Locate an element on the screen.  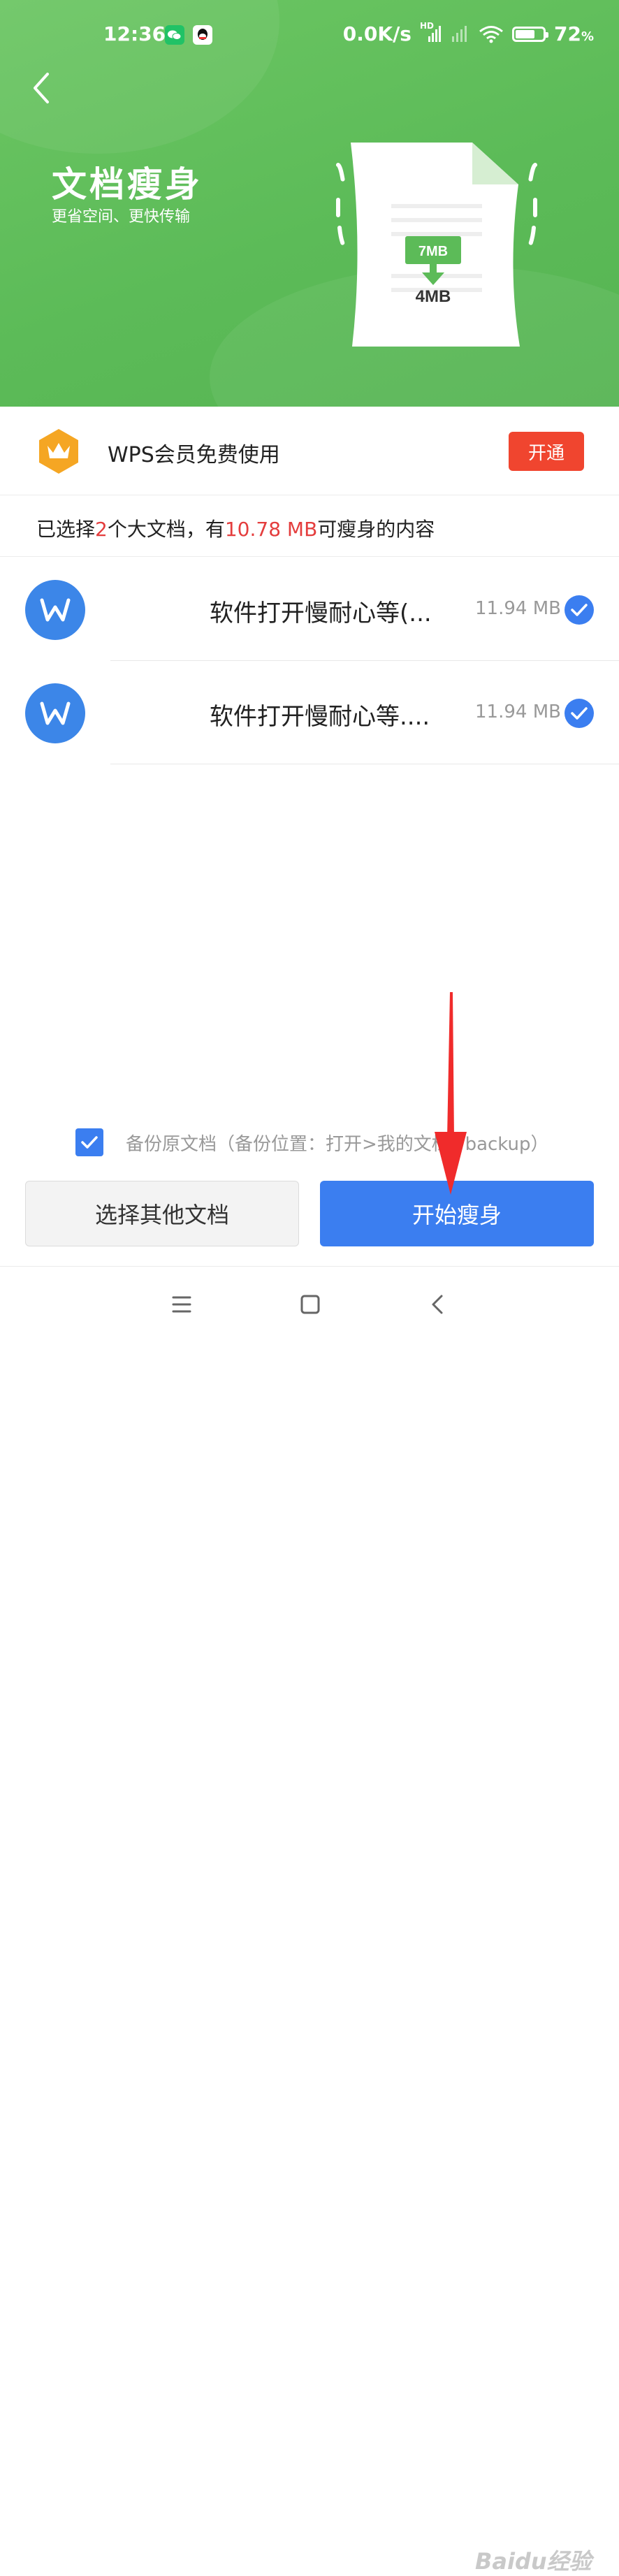
annotation-arrow is located at coordinates (450, 1093).